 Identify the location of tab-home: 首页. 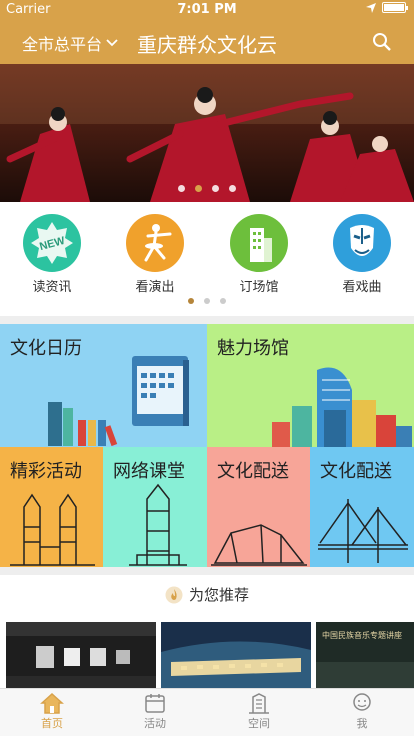
(52, 711).